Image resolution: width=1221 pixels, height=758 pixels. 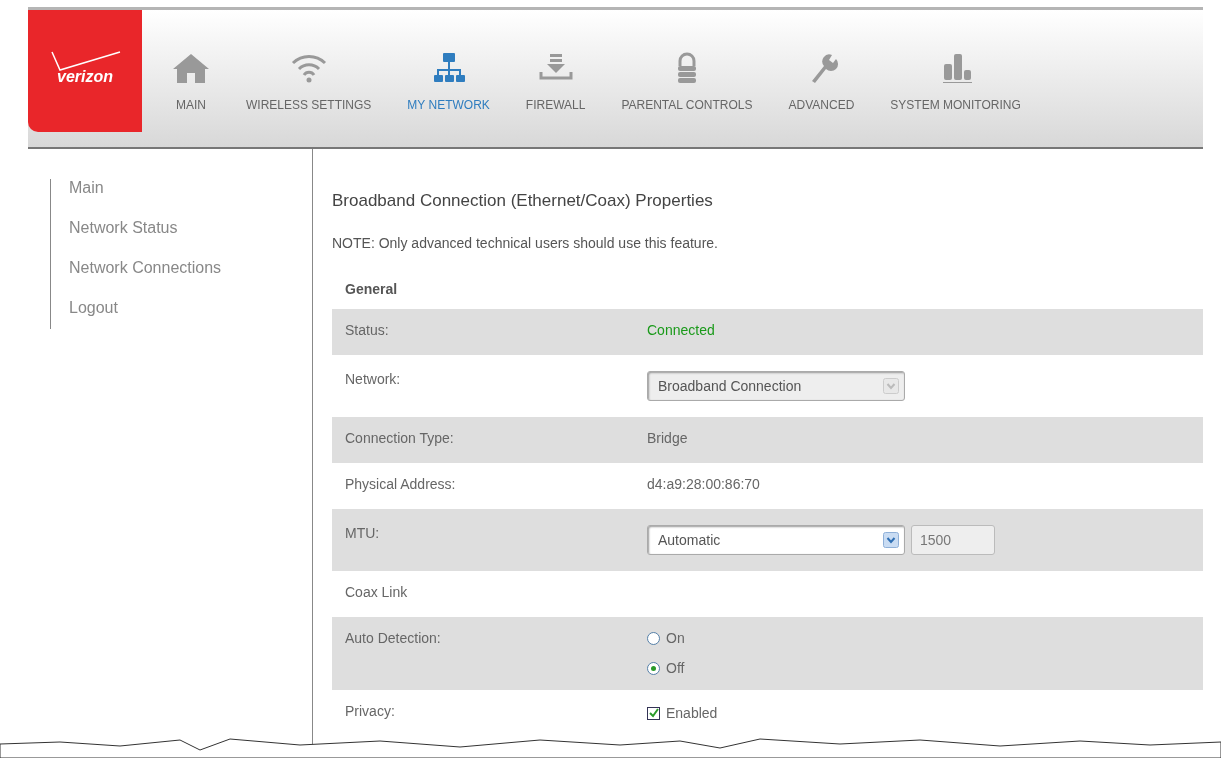 I want to click on status-value: Connected, so click(x=681, y=331).